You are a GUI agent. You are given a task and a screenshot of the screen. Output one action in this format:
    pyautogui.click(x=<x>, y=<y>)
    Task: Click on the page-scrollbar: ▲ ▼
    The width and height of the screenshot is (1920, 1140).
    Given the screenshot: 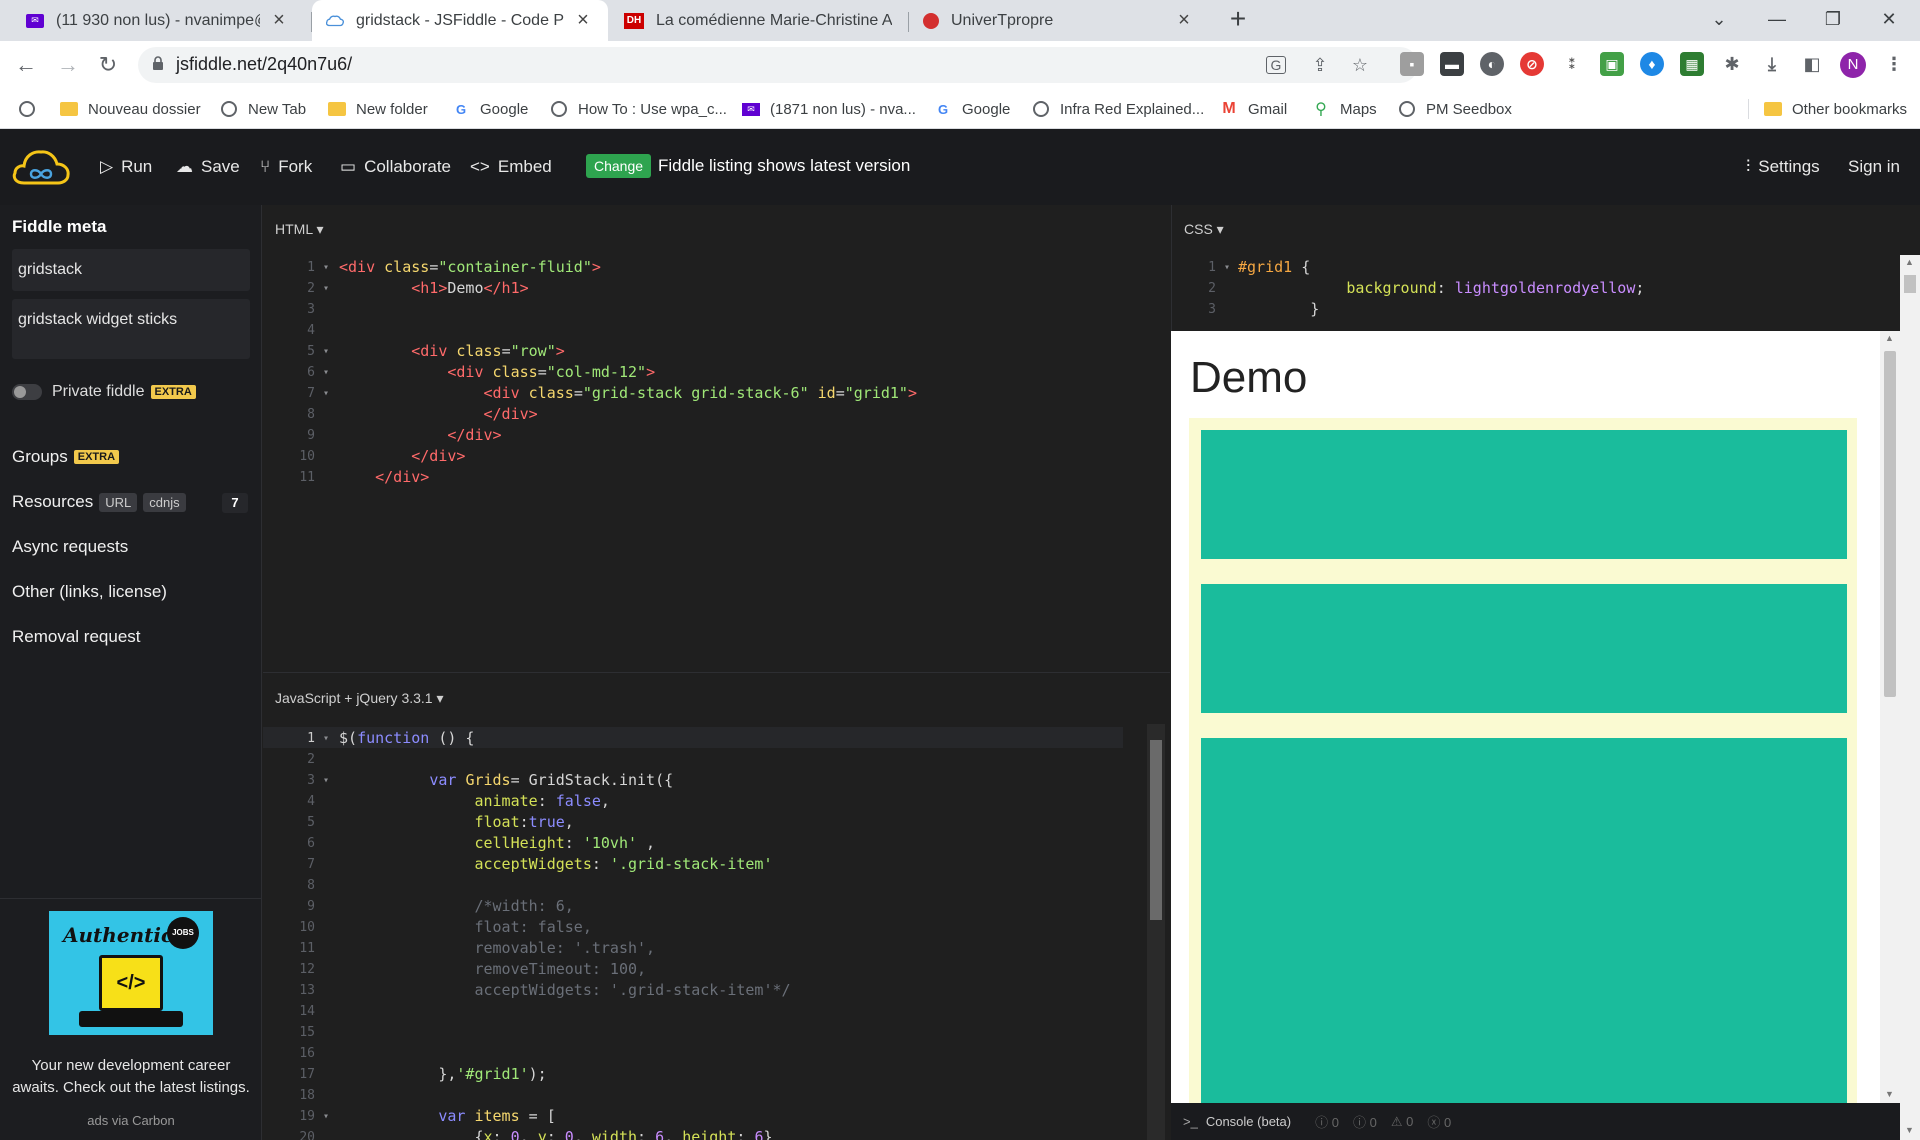 What is the action you would take?
    pyautogui.click(x=1910, y=697)
    